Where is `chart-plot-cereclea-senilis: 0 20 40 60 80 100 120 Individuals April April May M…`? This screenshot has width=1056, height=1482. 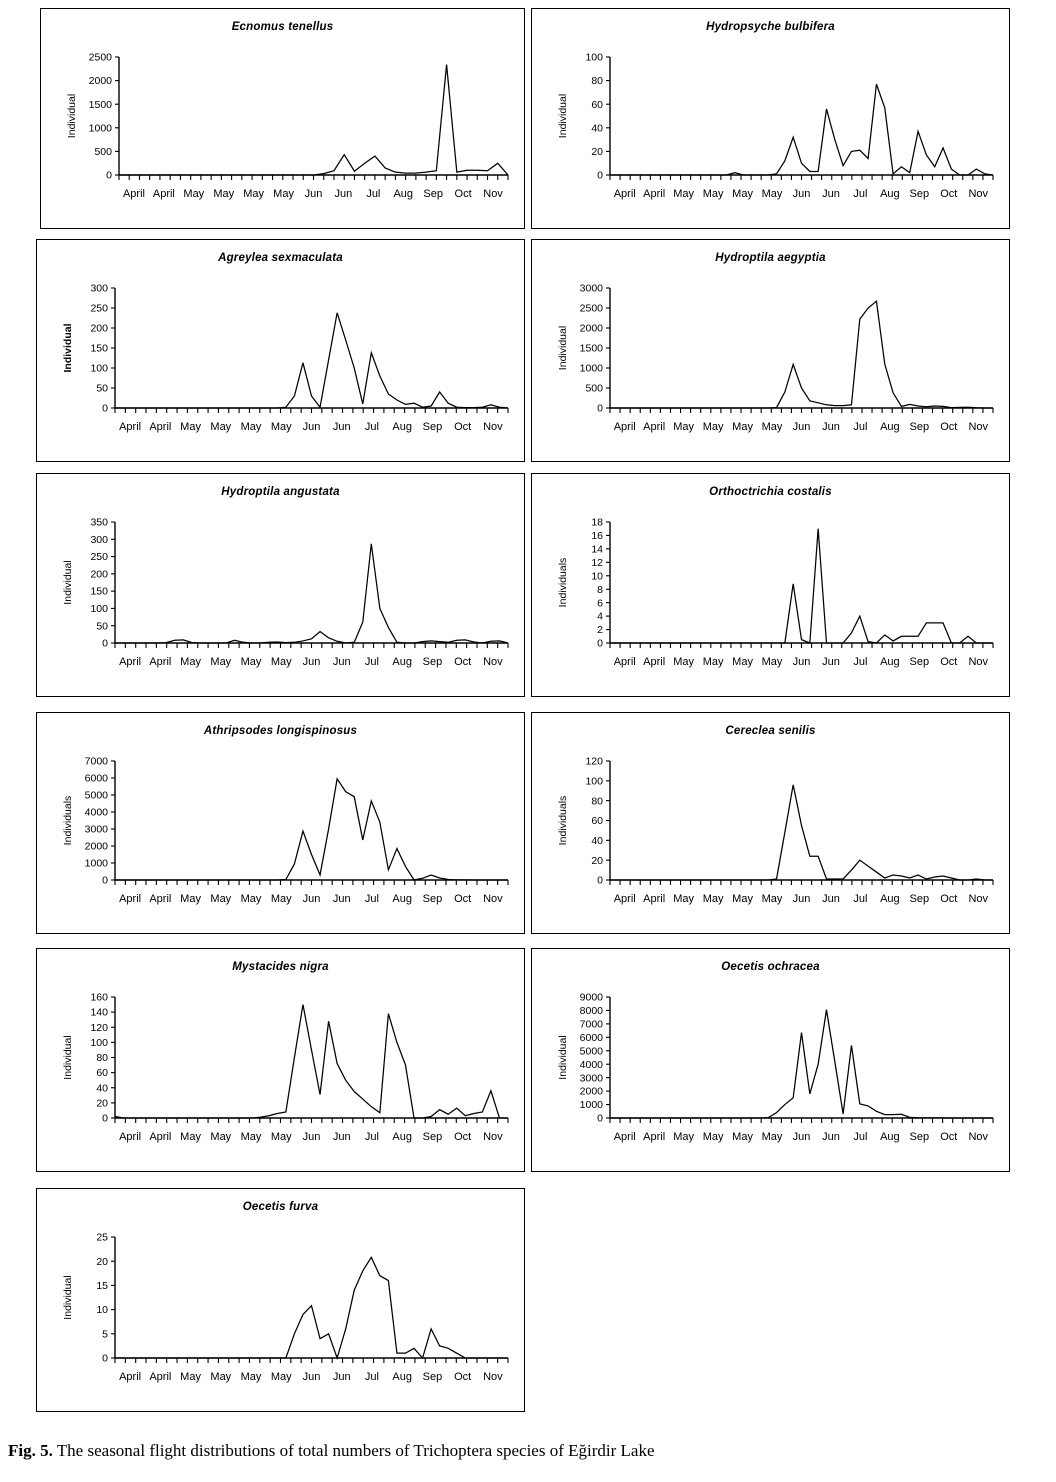 chart-plot-cereclea-senilis: 0 20 40 60 80 100 120 Individuals April April May M… is located at coordinates (775, 830).